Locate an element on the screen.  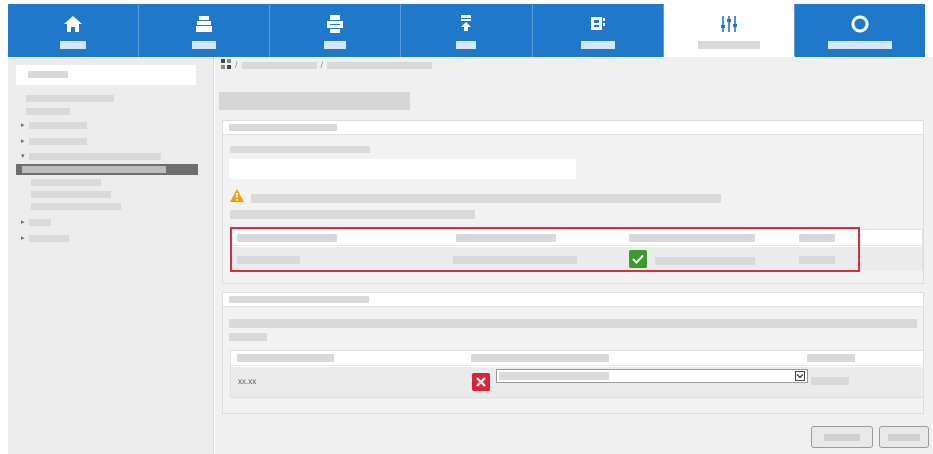
table-header-row is located at coordinates (577, 358).